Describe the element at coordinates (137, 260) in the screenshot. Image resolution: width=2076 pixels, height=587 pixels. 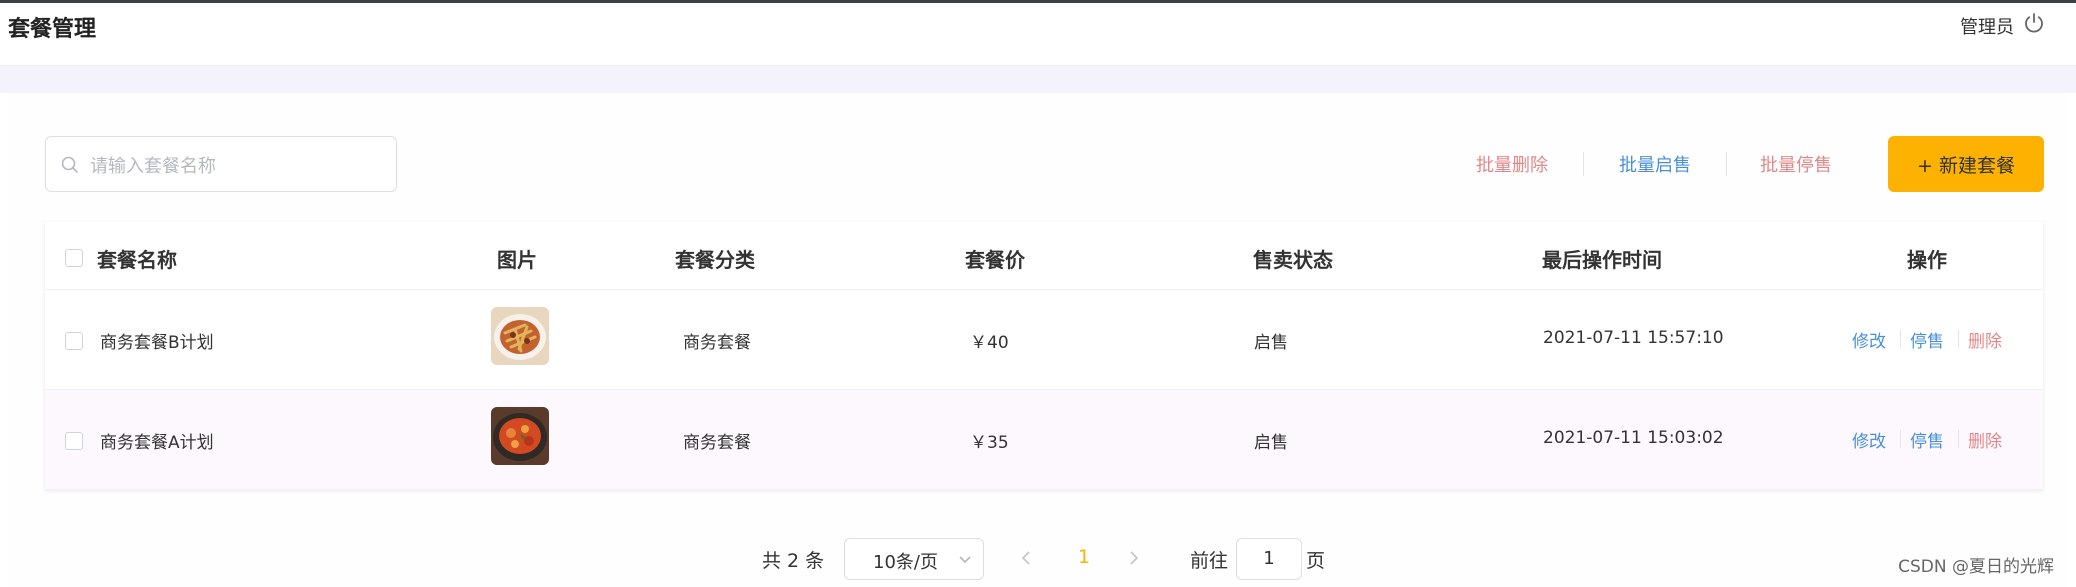
I see `column-header-name: 套餐名称` at that location.